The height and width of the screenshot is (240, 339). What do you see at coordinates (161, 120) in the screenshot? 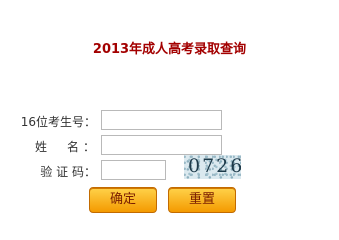
I see `exam-number-input` at bounding box center [161, 120].